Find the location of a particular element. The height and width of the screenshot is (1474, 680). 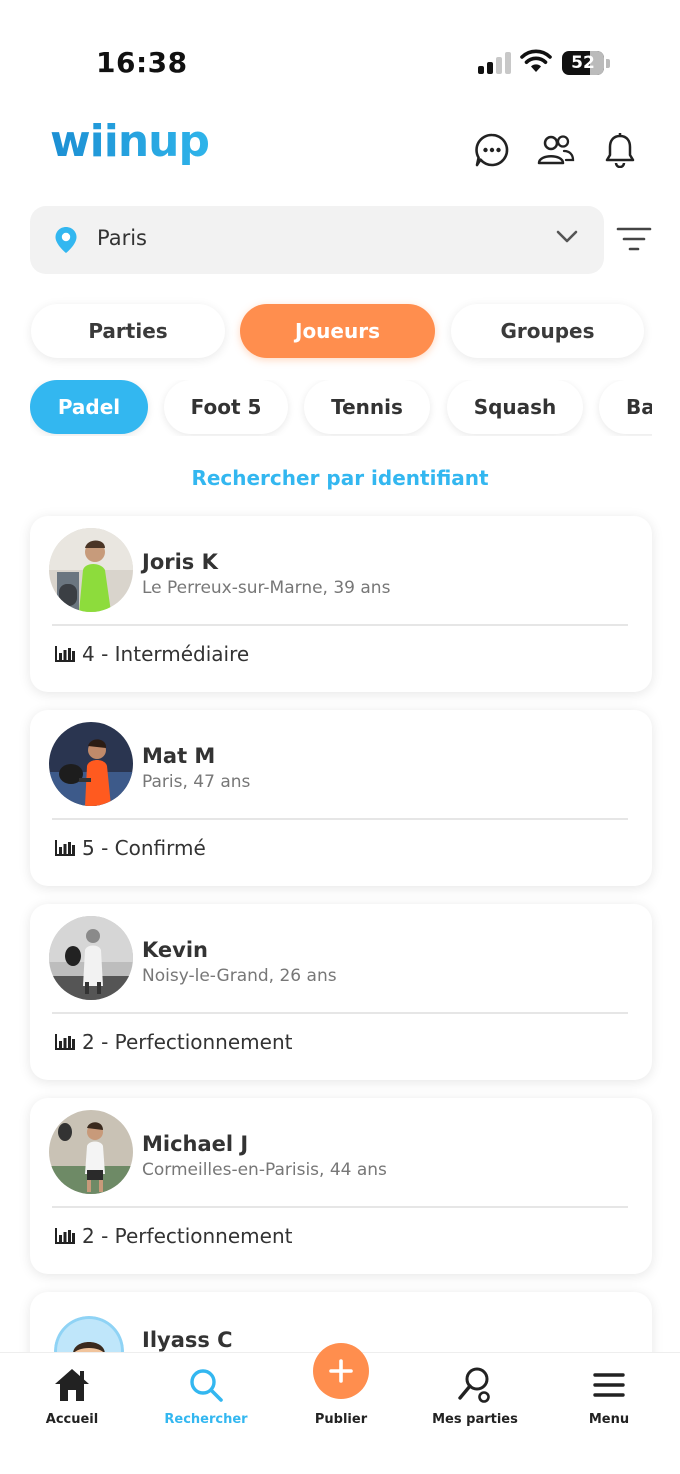

tab-joueurs: Joueurs is located at coordinates (337, 331).